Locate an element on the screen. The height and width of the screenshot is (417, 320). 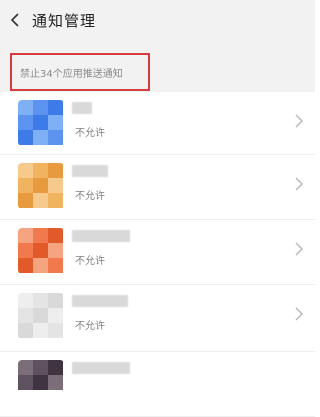
back-button is located at coordinates (15, 20).